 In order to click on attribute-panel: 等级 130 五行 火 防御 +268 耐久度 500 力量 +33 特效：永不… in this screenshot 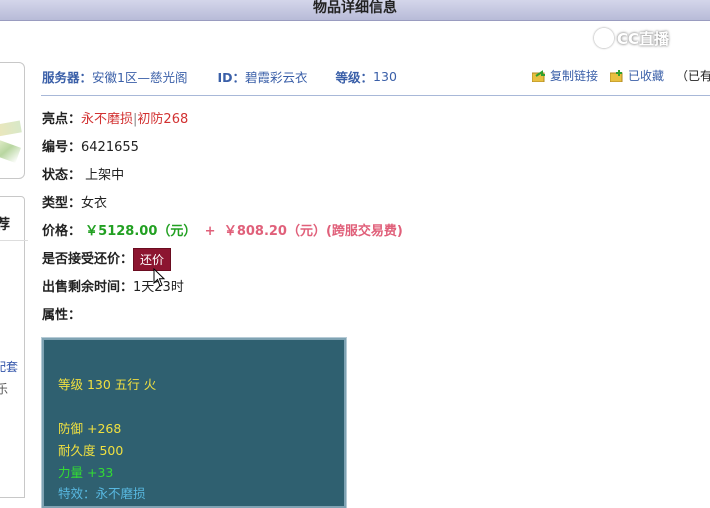, I will do `click(194, 422)`.